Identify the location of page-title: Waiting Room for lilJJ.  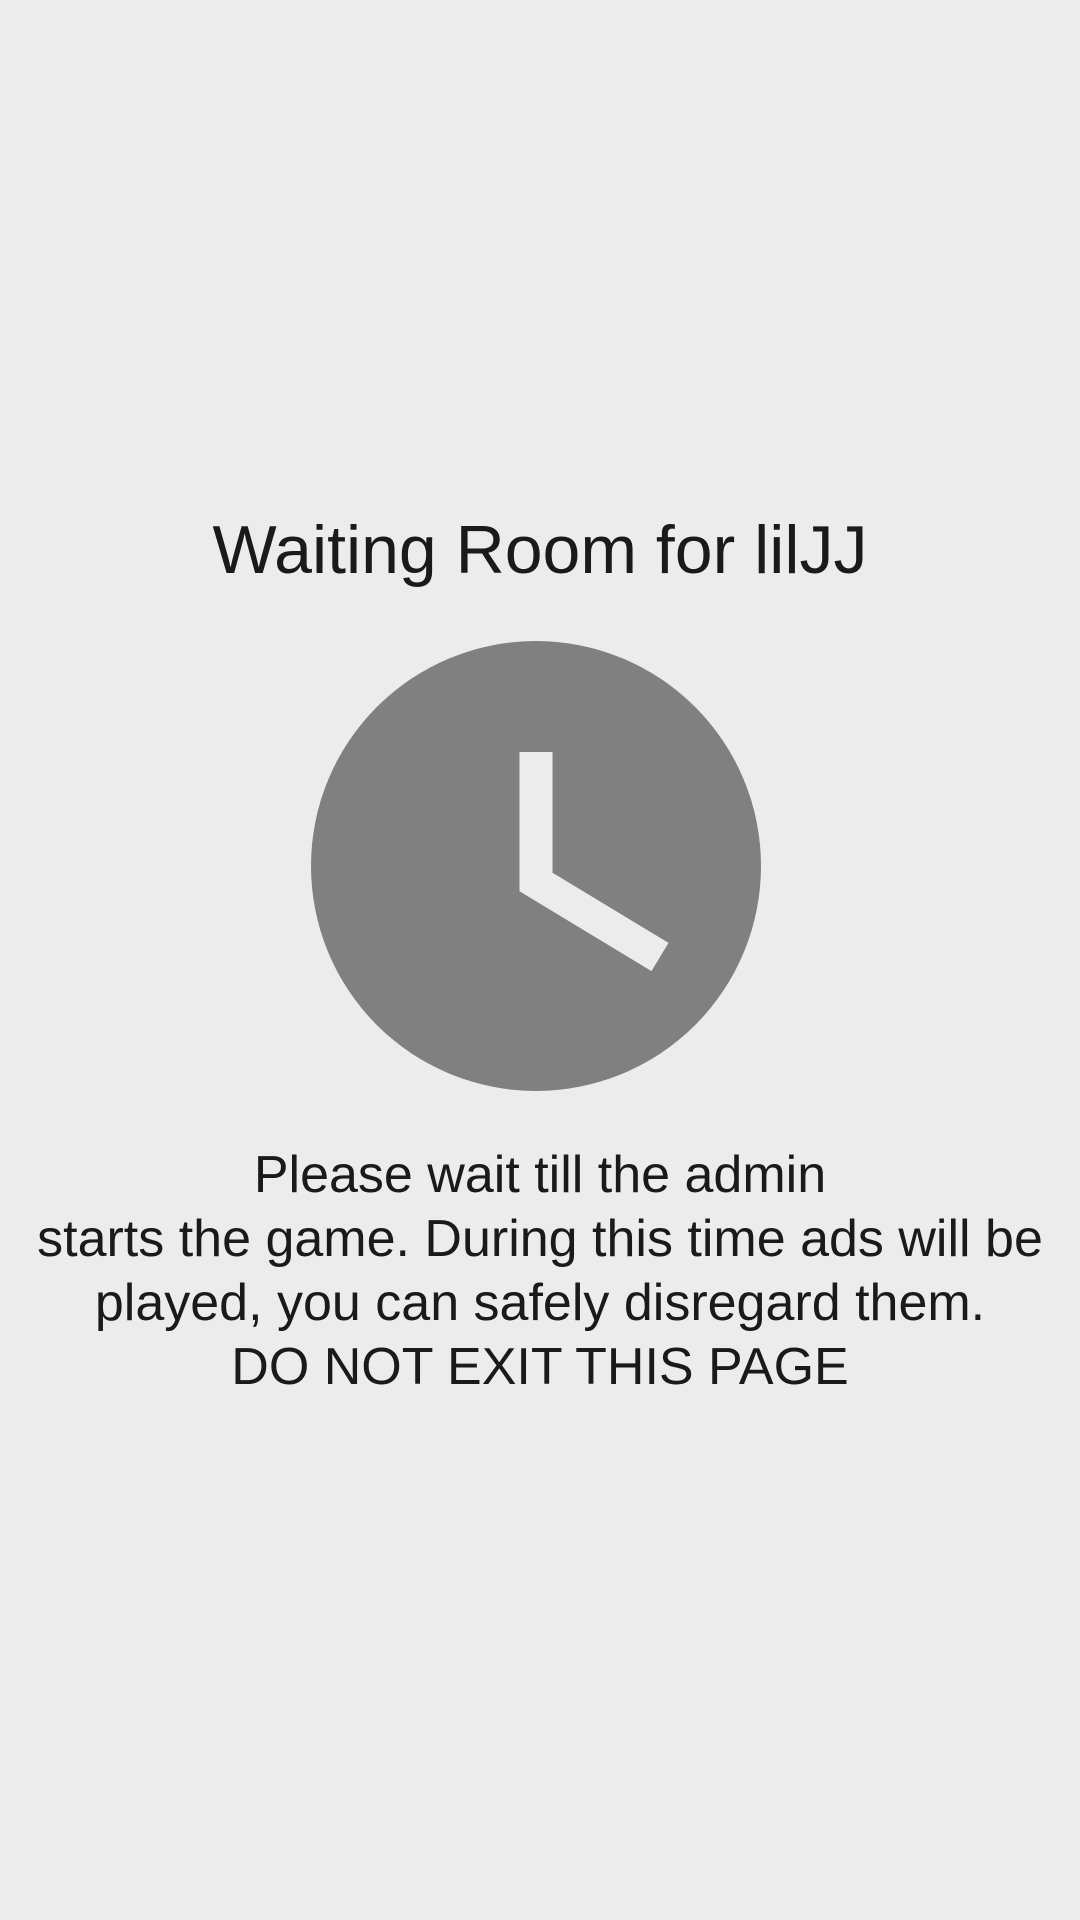
(540, 550).